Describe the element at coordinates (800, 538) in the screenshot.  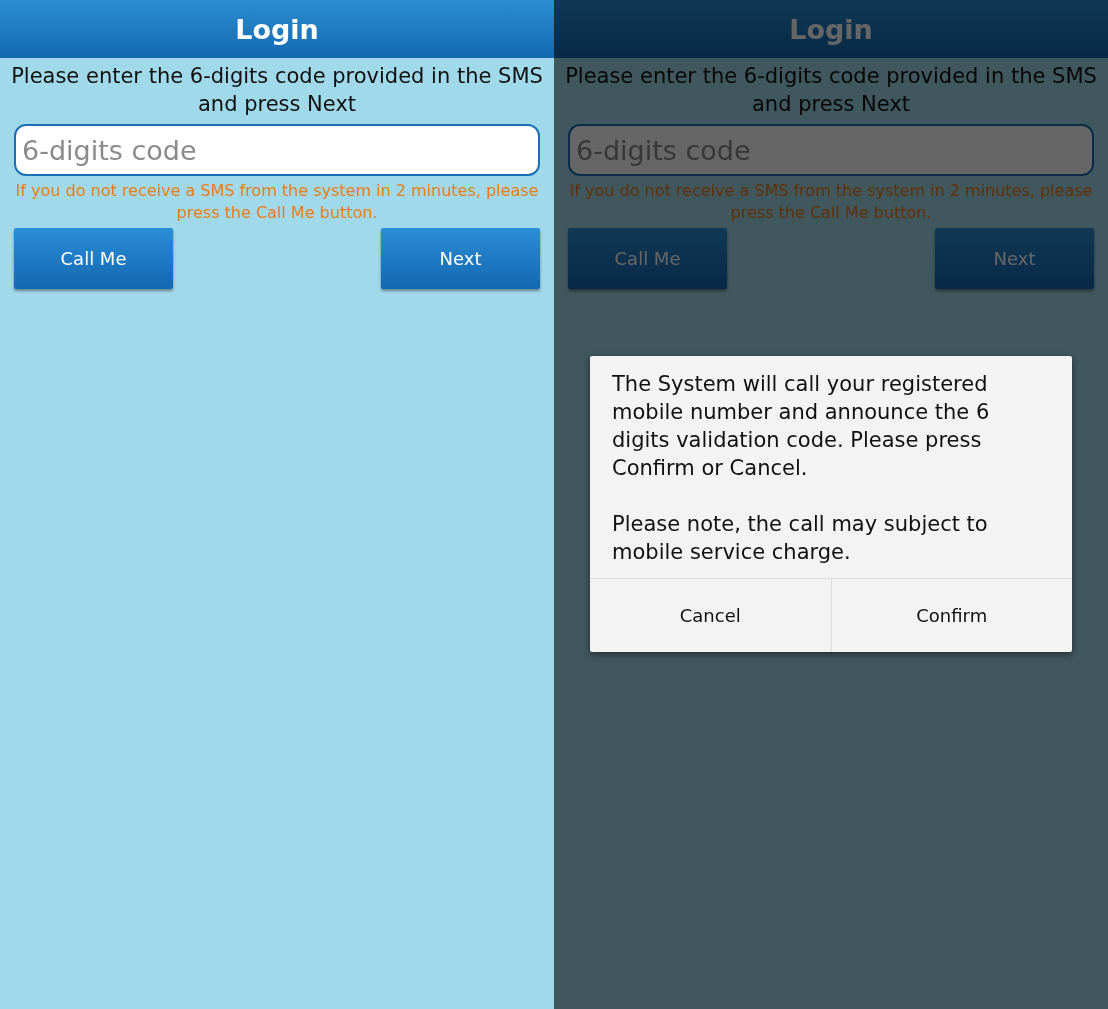
I see `dialog-message: Please note, the call may subject to mobile service charge.` at that location.